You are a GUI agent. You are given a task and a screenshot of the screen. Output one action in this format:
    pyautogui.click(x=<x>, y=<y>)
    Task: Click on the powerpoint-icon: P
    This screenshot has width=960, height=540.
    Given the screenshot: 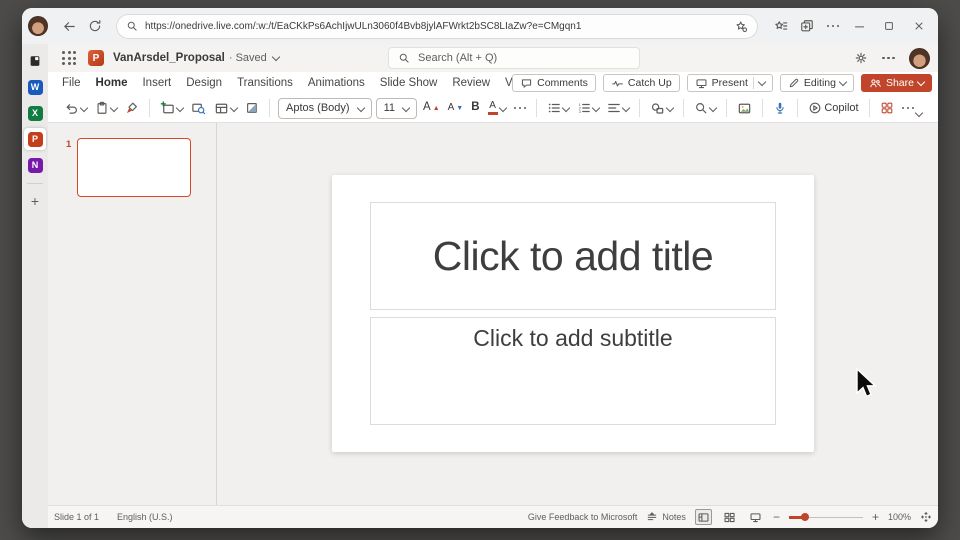 What is the action you would take?
    pyautogui.click(x=35, y=139)
    